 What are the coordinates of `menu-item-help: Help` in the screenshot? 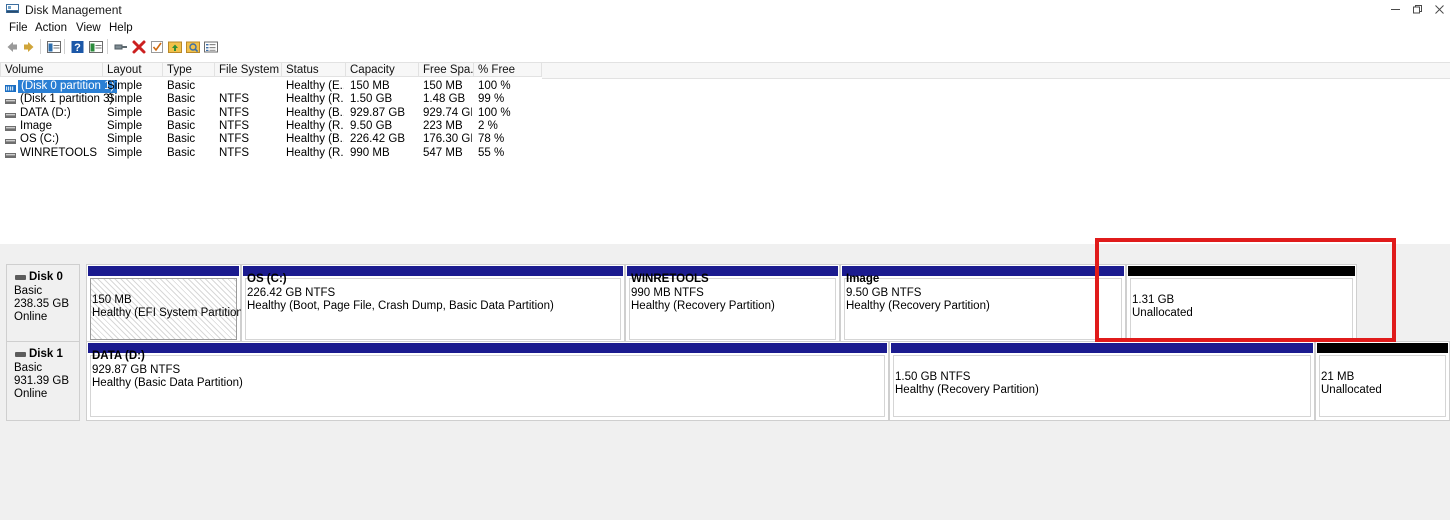 It's located at (121, 28).